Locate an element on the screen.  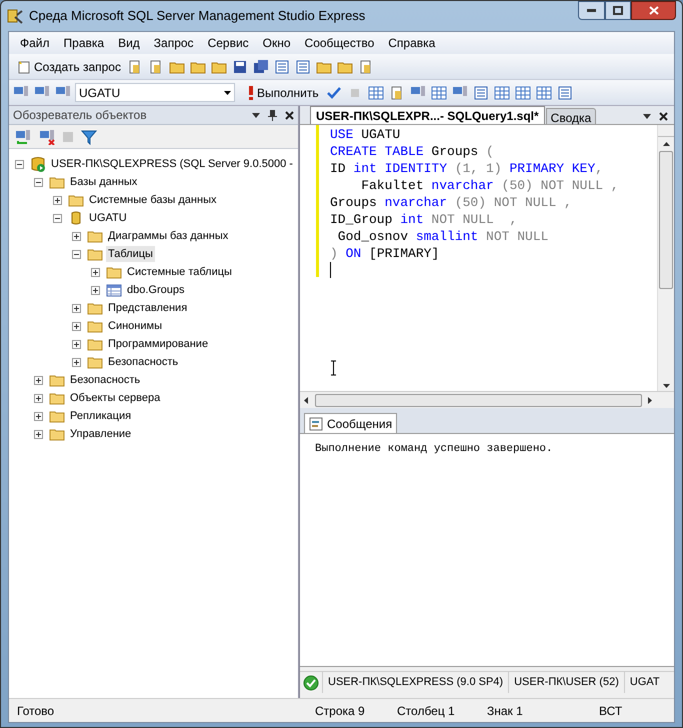
success-icon is located at coordinates (311, 682).